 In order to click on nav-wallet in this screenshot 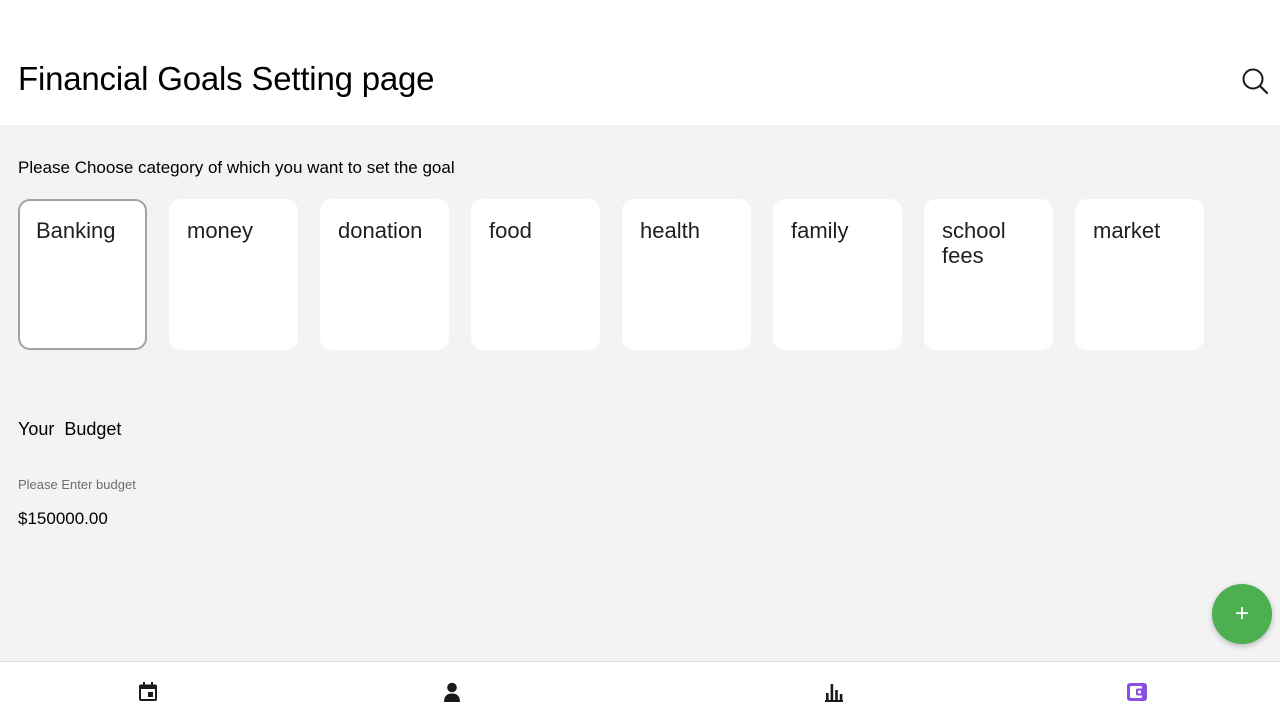, I will do `click(1137, 692)`.